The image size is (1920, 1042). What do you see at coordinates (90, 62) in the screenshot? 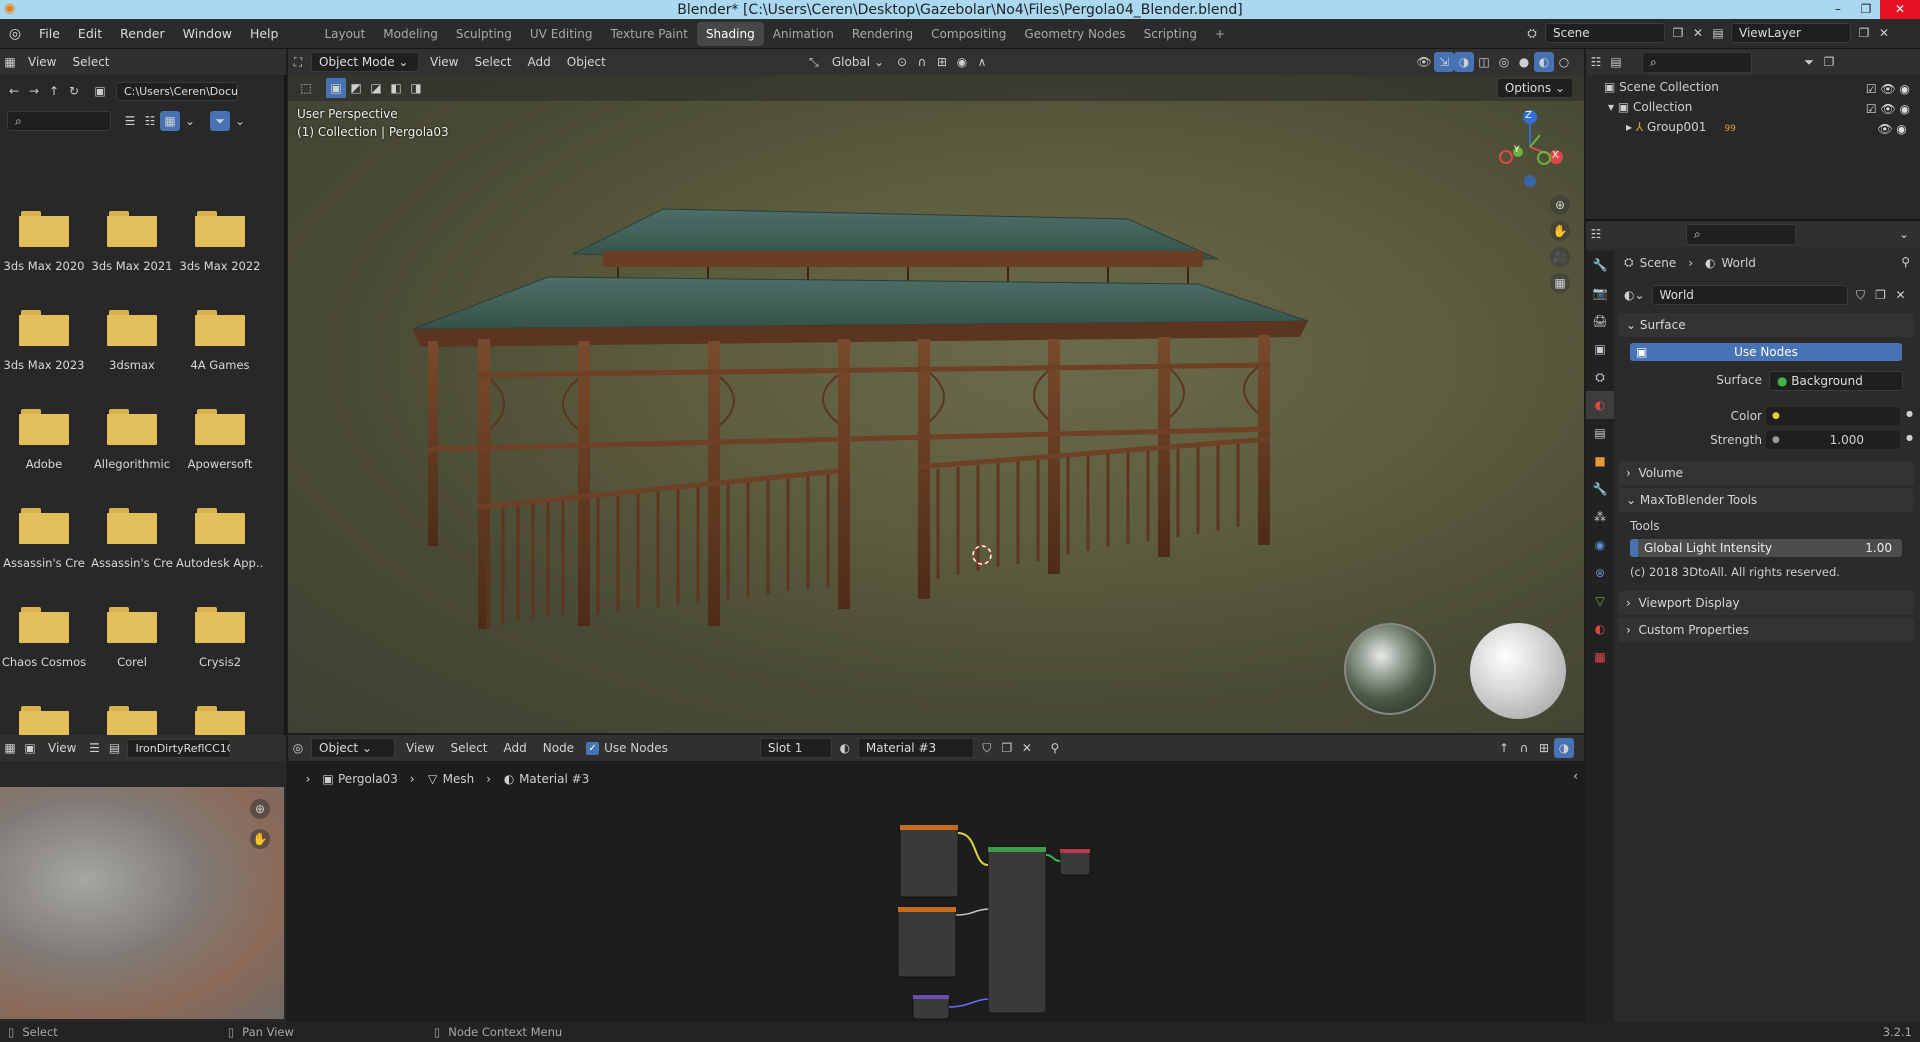
I see `fb-menu-select: Select` at bounding box center [90, 62].